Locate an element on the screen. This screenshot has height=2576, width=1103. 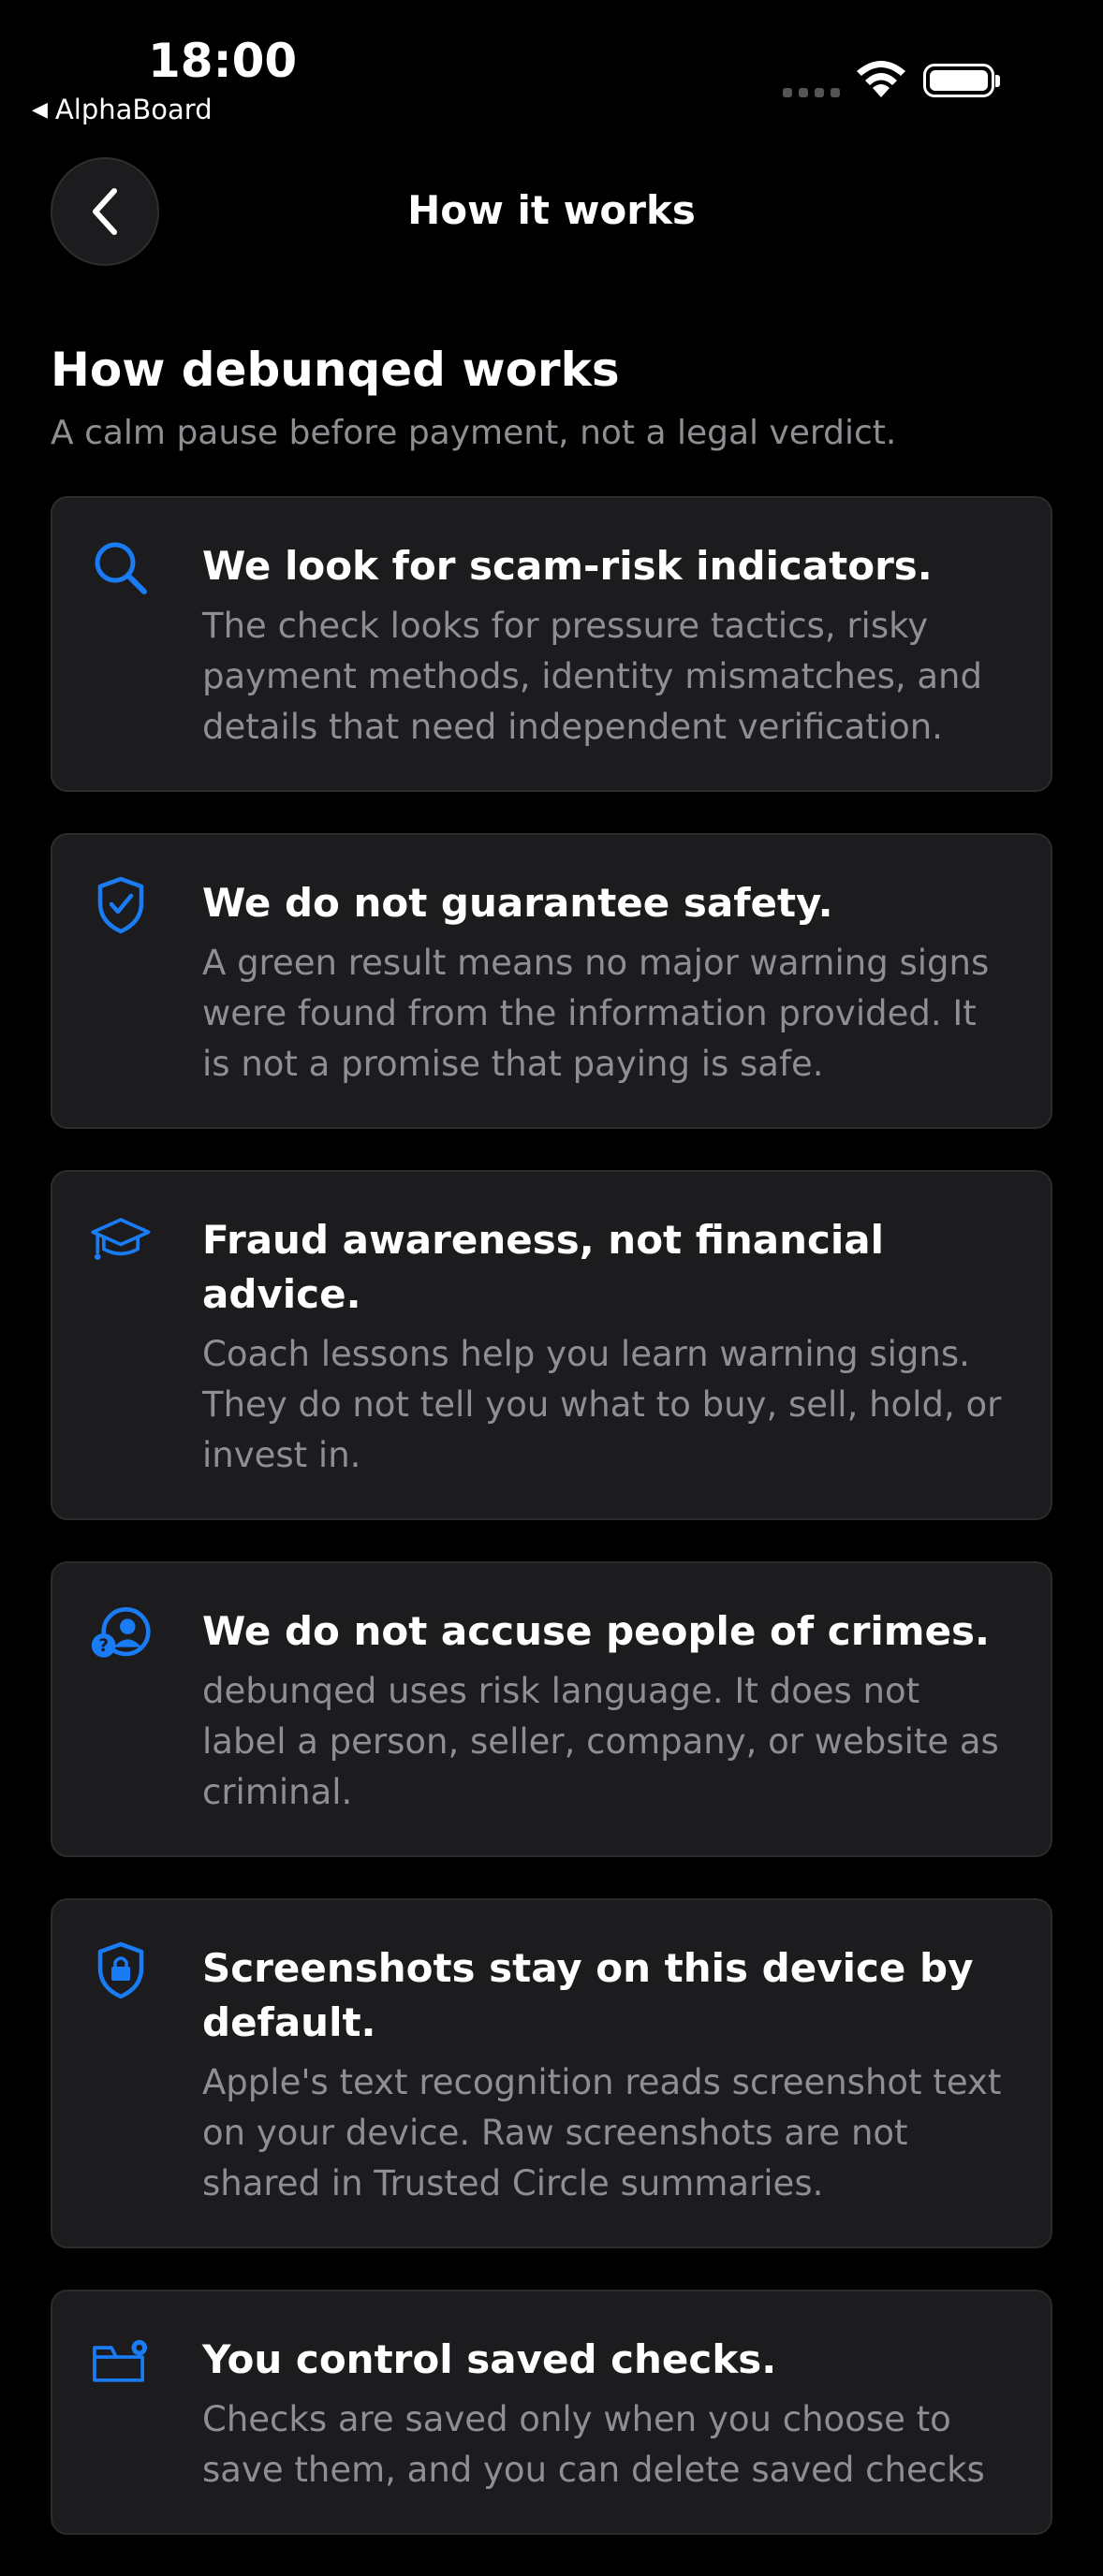
lock-shield-icon is located at coordinates (121, 1970).